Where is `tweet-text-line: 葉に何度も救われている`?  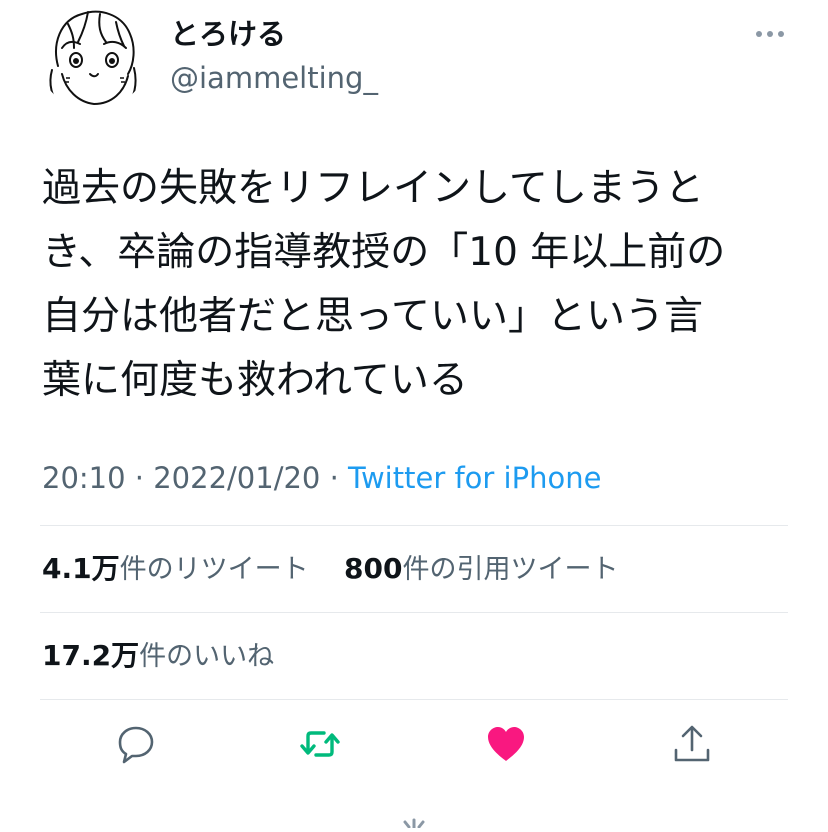
tweet-text-line: 葉に何度も救われている is located at coordinates (255, 380).